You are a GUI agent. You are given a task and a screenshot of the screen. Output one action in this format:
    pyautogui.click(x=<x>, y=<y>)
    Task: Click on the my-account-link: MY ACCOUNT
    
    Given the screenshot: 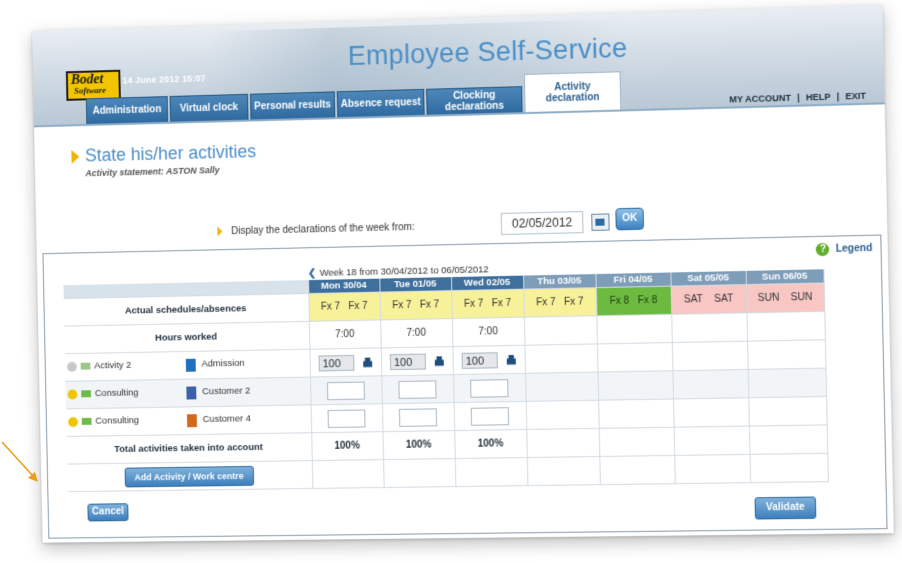 What is the action you would take?
    pyautogui.click(x=760, y=99)
    